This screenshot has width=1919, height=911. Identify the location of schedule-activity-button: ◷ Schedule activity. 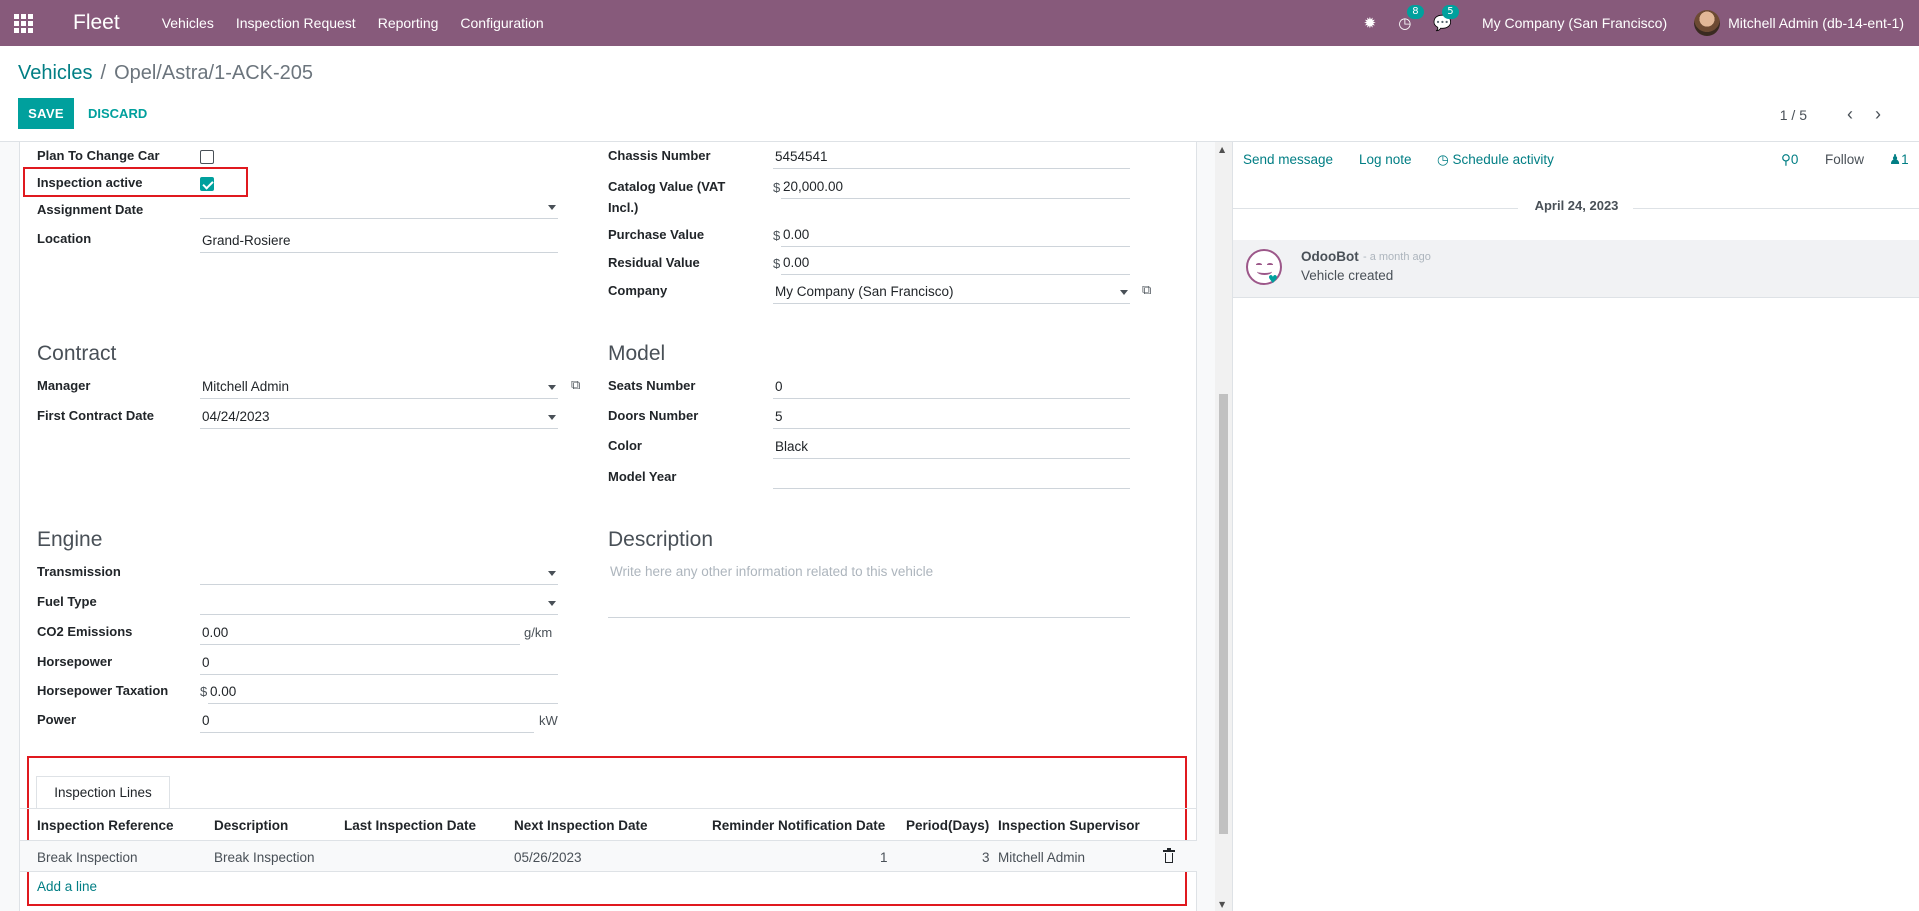
(1495, 160).